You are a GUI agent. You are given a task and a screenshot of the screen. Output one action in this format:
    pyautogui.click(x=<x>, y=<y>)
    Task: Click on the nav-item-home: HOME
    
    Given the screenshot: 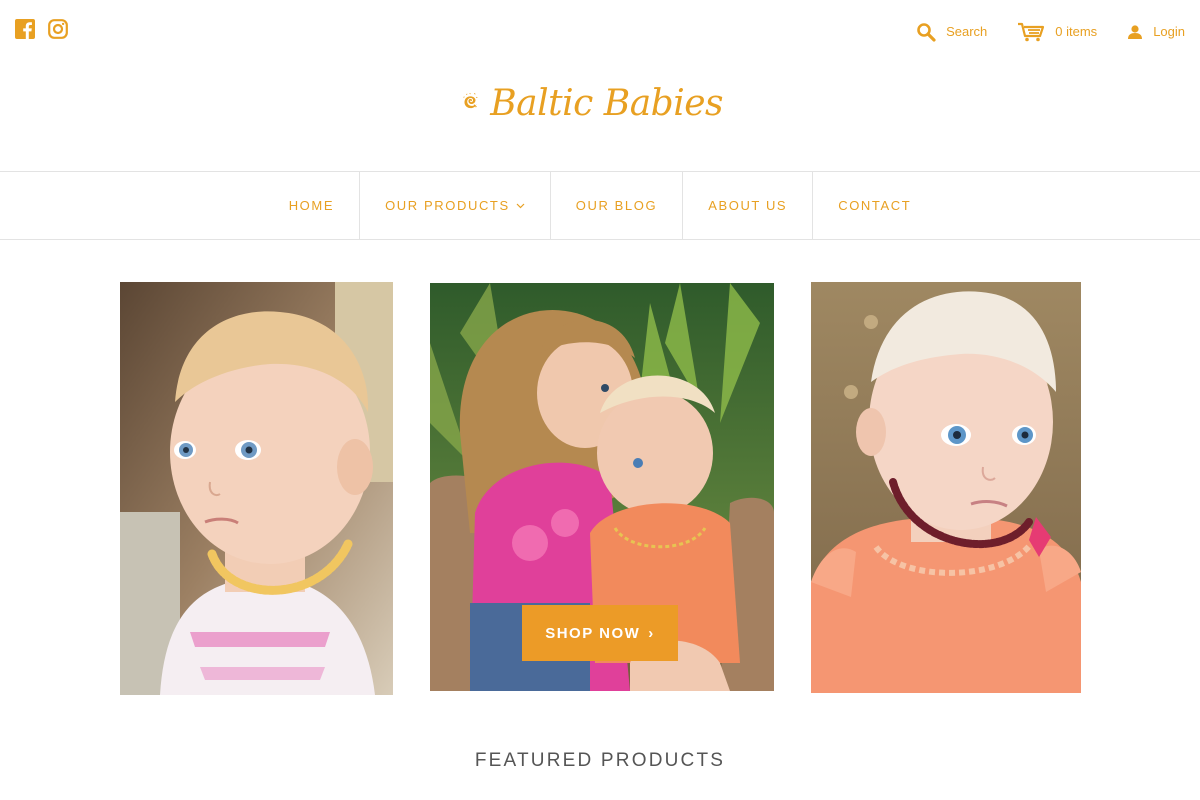 What is the action you would take?
    pyautogui.click(x=311, y=205)
    